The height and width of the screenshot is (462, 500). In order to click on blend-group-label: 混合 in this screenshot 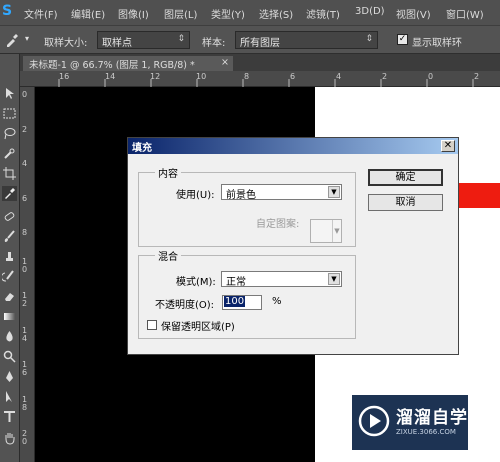, I will do `click(168, 255)`.